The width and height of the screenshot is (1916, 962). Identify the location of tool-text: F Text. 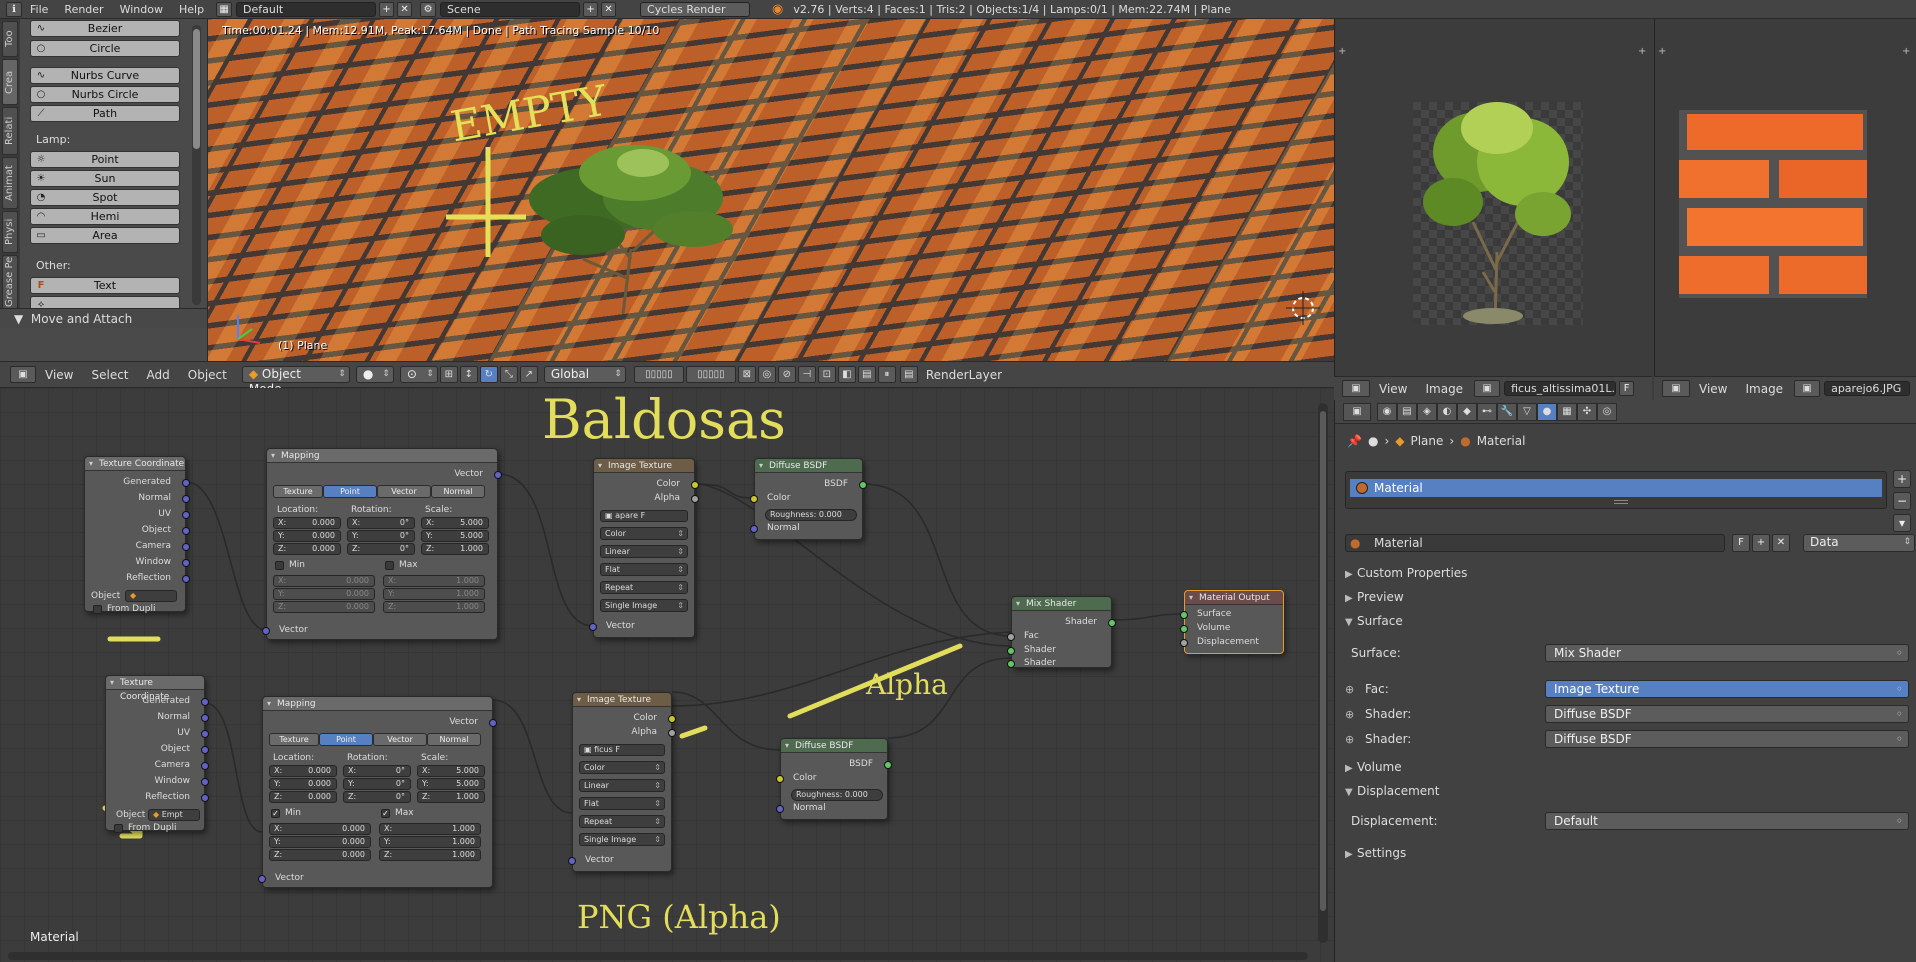
(105, 285).